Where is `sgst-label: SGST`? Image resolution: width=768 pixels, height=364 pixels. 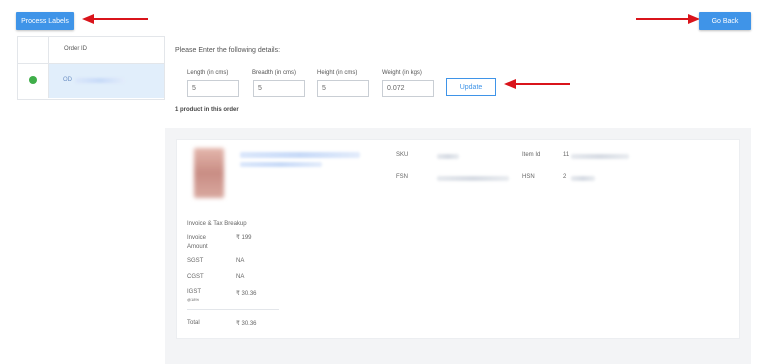
sgst-label: SGST is located at coordinates (195, 261).